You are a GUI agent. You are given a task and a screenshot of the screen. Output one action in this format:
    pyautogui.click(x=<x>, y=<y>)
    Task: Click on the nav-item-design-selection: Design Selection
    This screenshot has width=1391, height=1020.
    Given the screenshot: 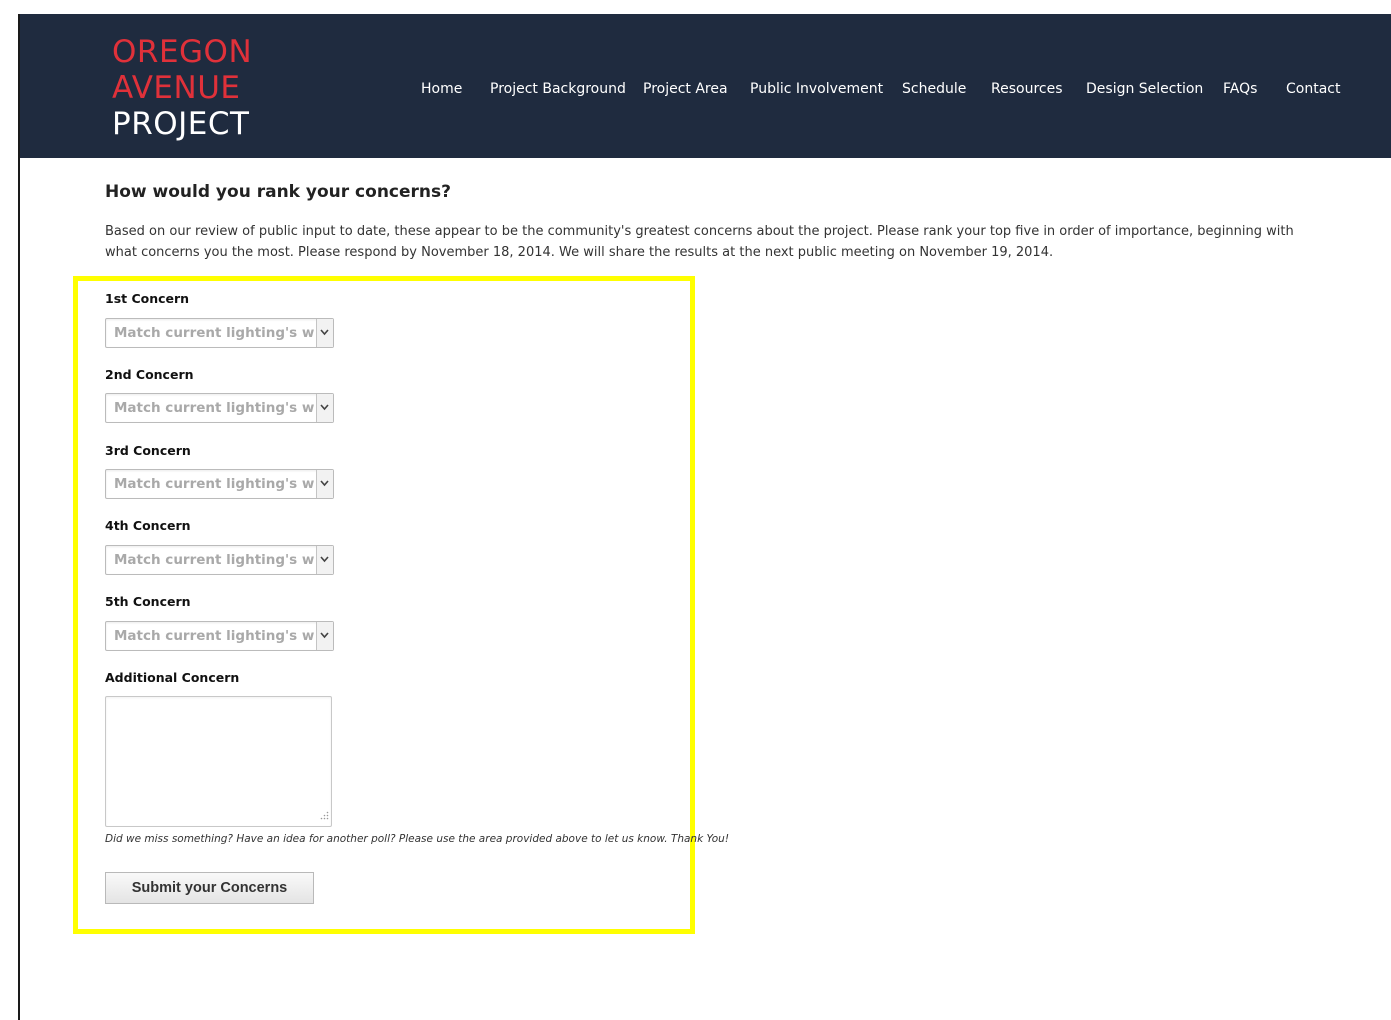 What is the action you would take?
    pyautogui.click(x=1144, y=89)
    